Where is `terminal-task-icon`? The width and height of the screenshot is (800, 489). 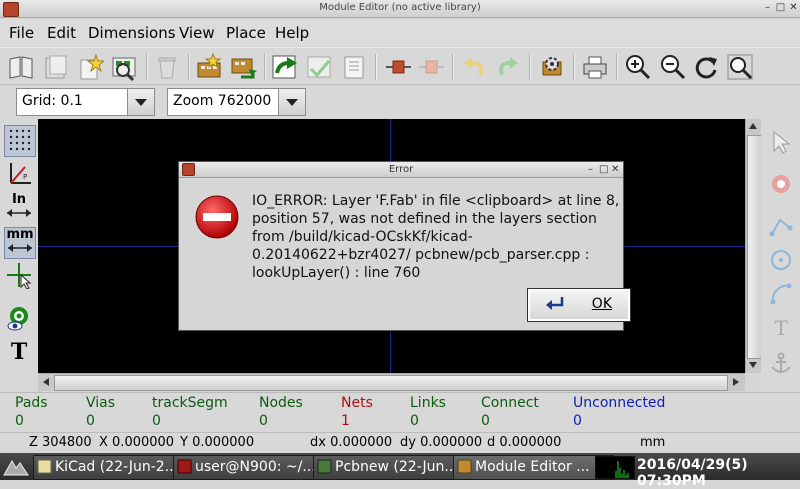
terminal-task-icon is located at coordinates (184, 466).